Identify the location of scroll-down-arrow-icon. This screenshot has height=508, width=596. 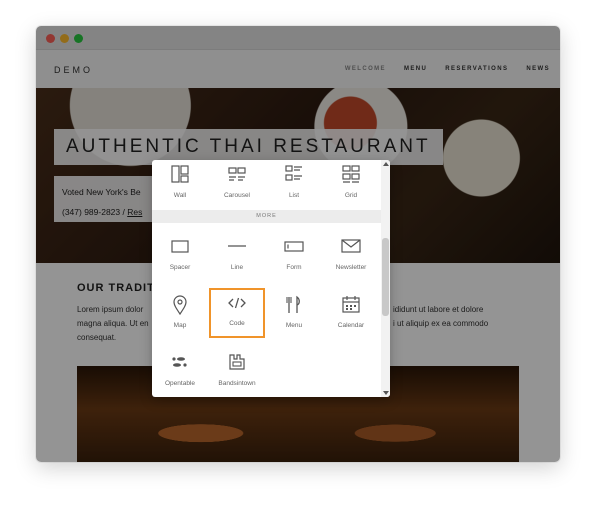
(386, 393).